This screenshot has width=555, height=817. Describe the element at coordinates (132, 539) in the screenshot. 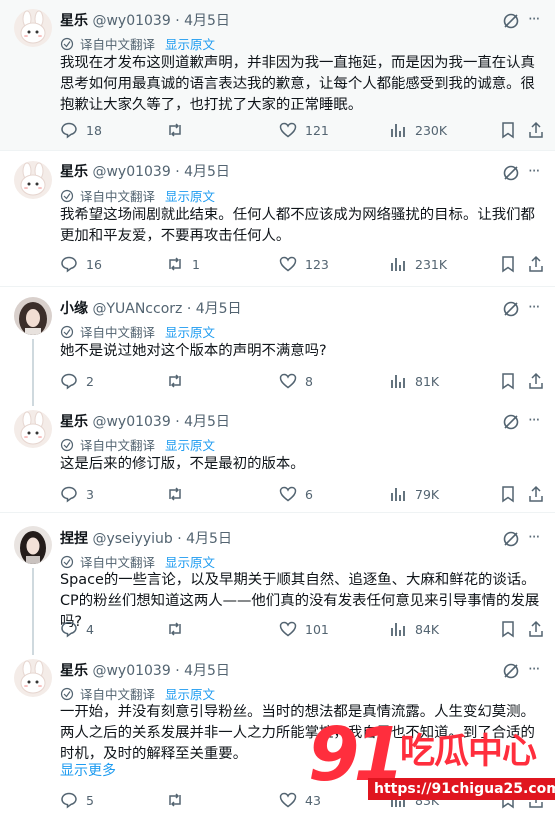

I see `author-handle: @yseiyyiub` at that location.